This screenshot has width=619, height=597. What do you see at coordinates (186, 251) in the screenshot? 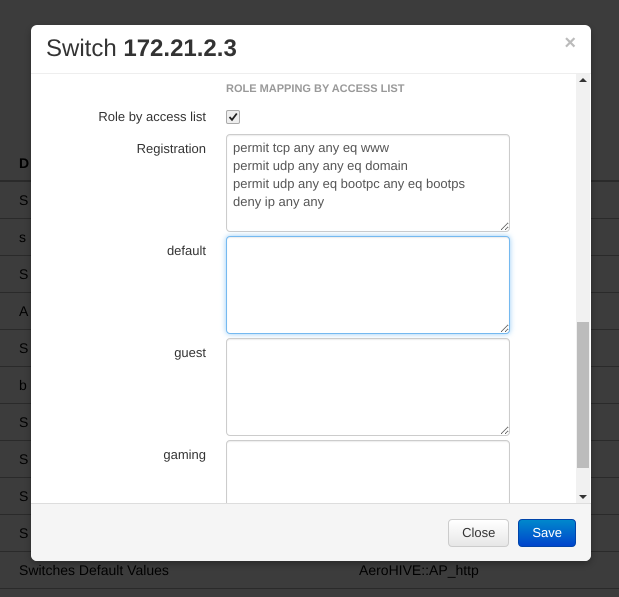
I see `field-label: default` at bounding box center [186, 251].